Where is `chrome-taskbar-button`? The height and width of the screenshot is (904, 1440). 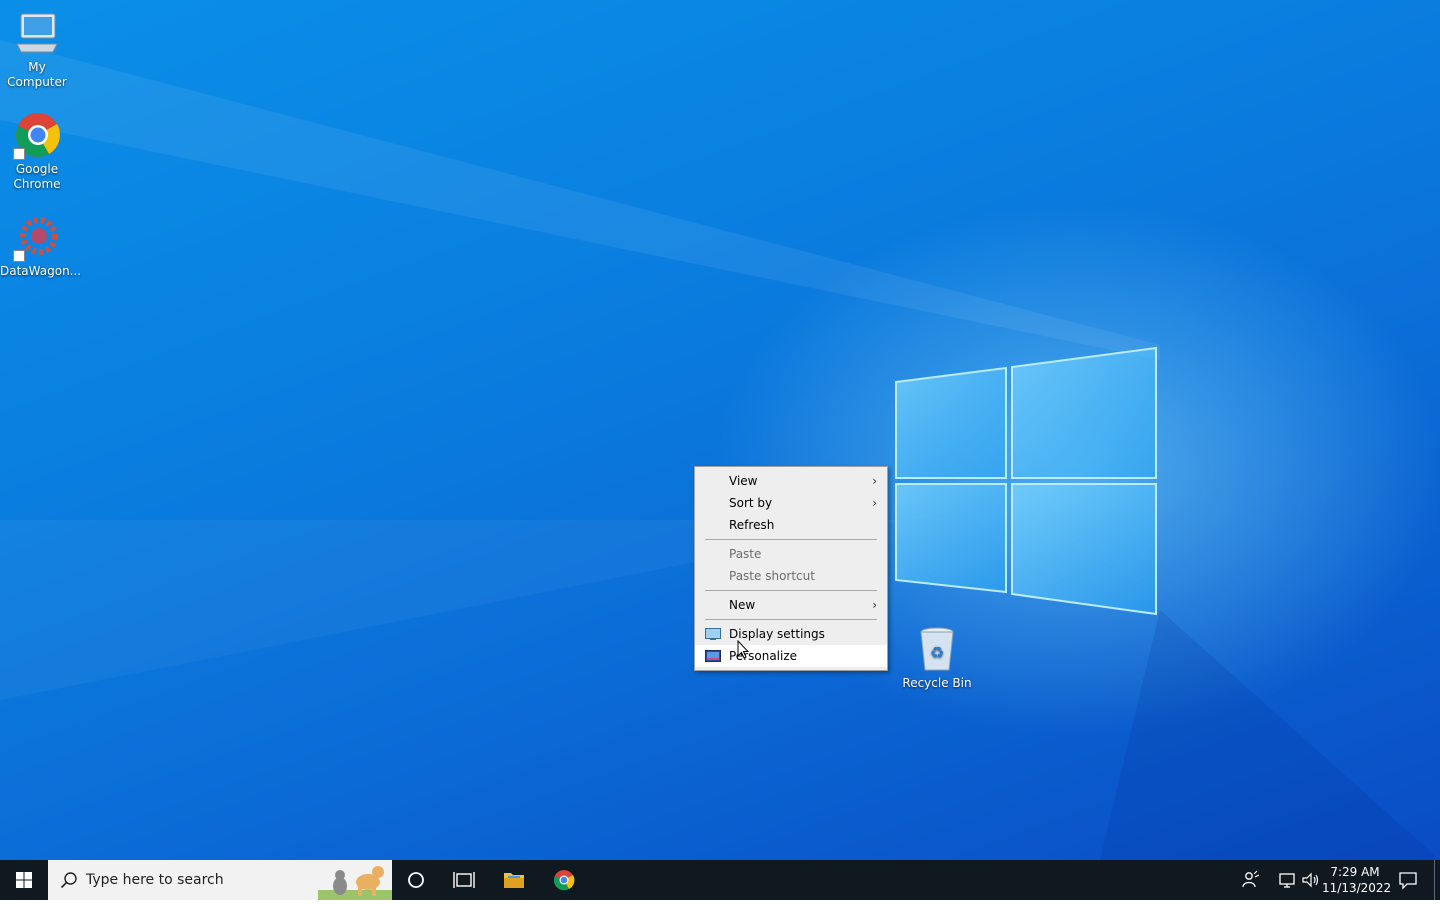
chrome-taskbar-button is located at coordinates (564, 880).